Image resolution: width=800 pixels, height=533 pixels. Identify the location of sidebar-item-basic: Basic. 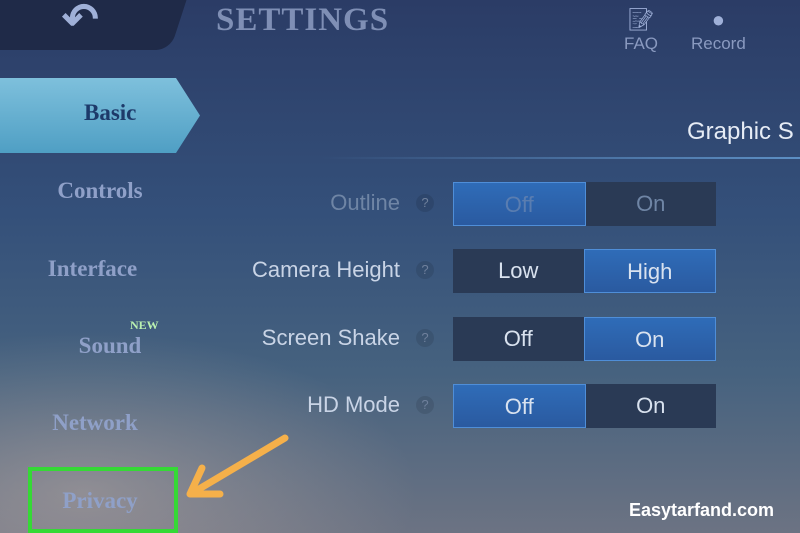
(100, 115).